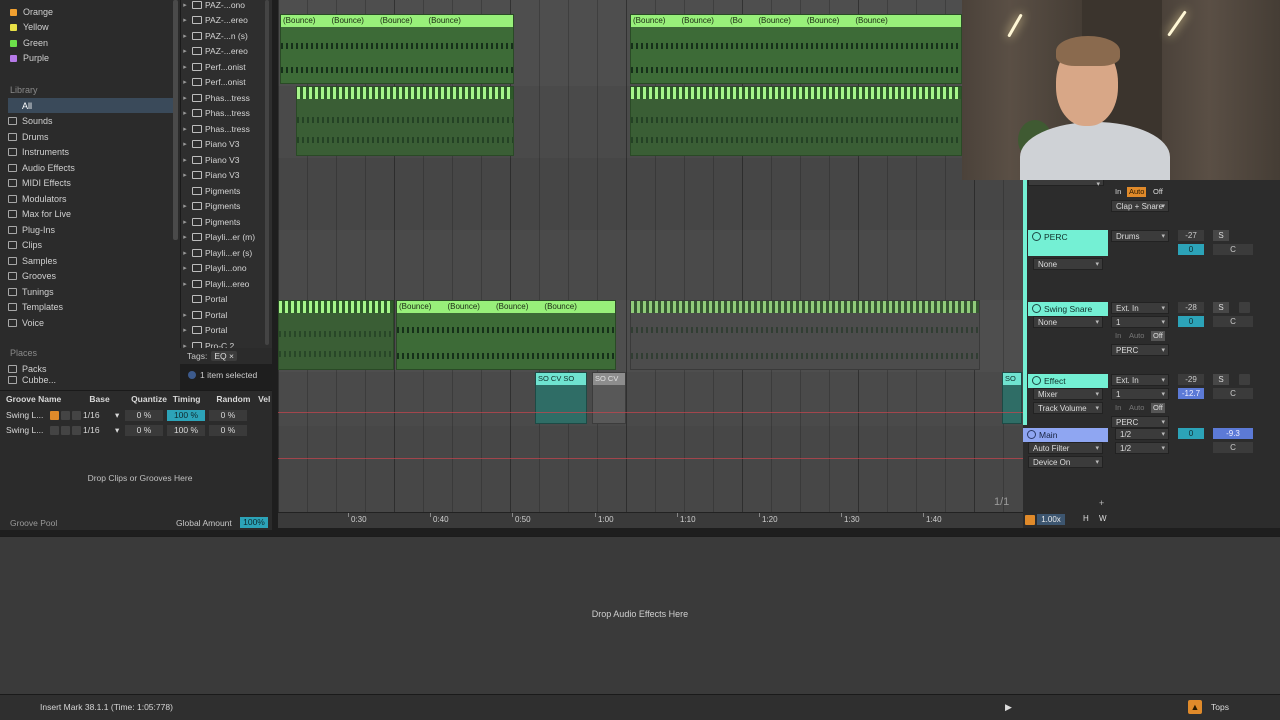  What do you see at coordinates (227, 6) in the screenshot?
I see `file-list-item: ▸ PAZ-...ono` at bounding box center [227, 6].